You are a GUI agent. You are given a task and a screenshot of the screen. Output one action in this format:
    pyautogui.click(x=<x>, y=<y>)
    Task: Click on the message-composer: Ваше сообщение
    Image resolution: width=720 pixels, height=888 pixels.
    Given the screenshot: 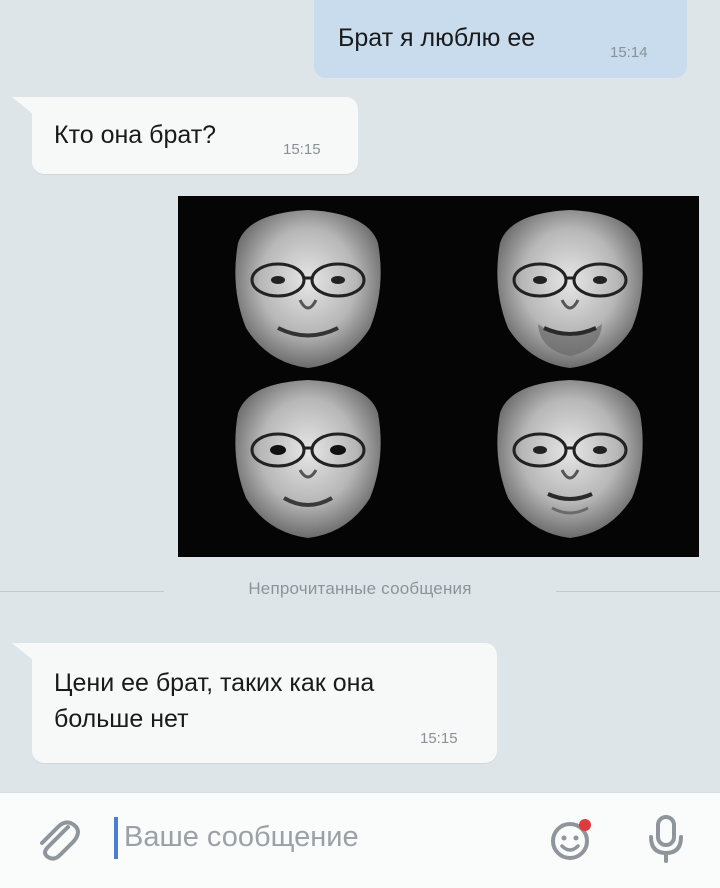 What is the action you would take?
    pyautogui.click(x=360, y=840)
    